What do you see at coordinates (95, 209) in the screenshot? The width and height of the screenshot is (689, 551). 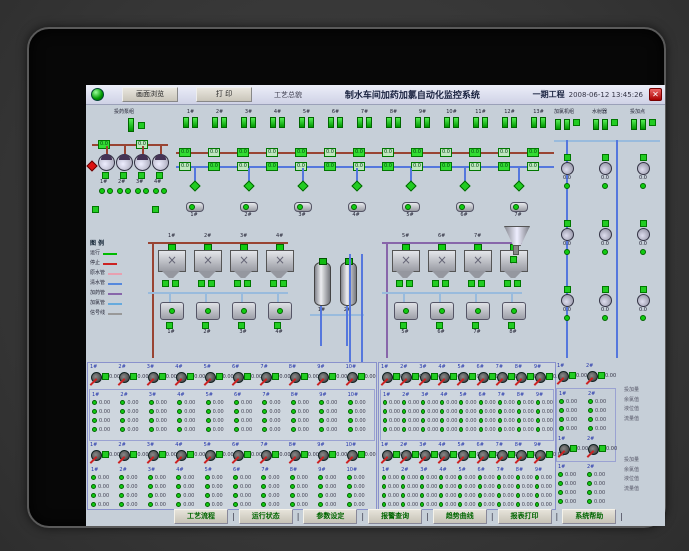 I see `spare-valve-icon` at bounding box center [95, 209].